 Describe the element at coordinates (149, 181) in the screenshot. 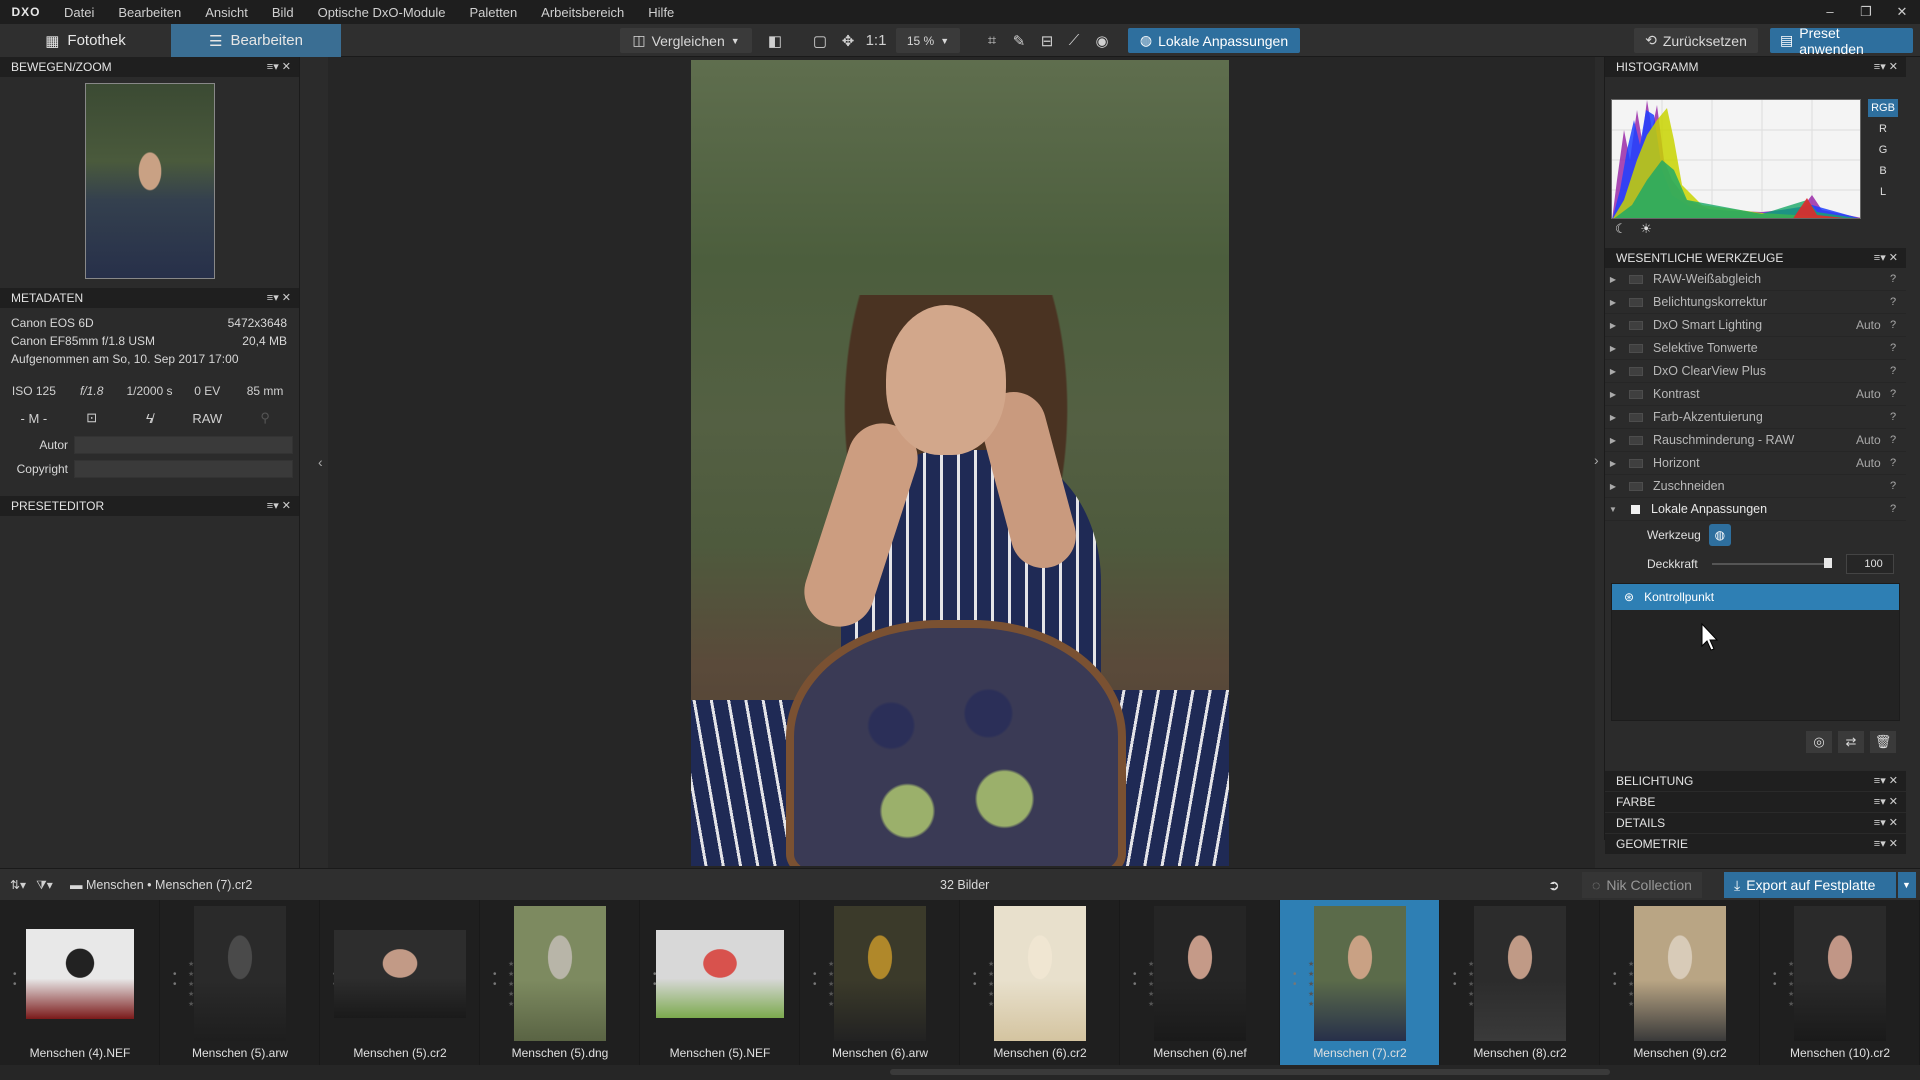

I see `navigator-thumbnail` at that location.